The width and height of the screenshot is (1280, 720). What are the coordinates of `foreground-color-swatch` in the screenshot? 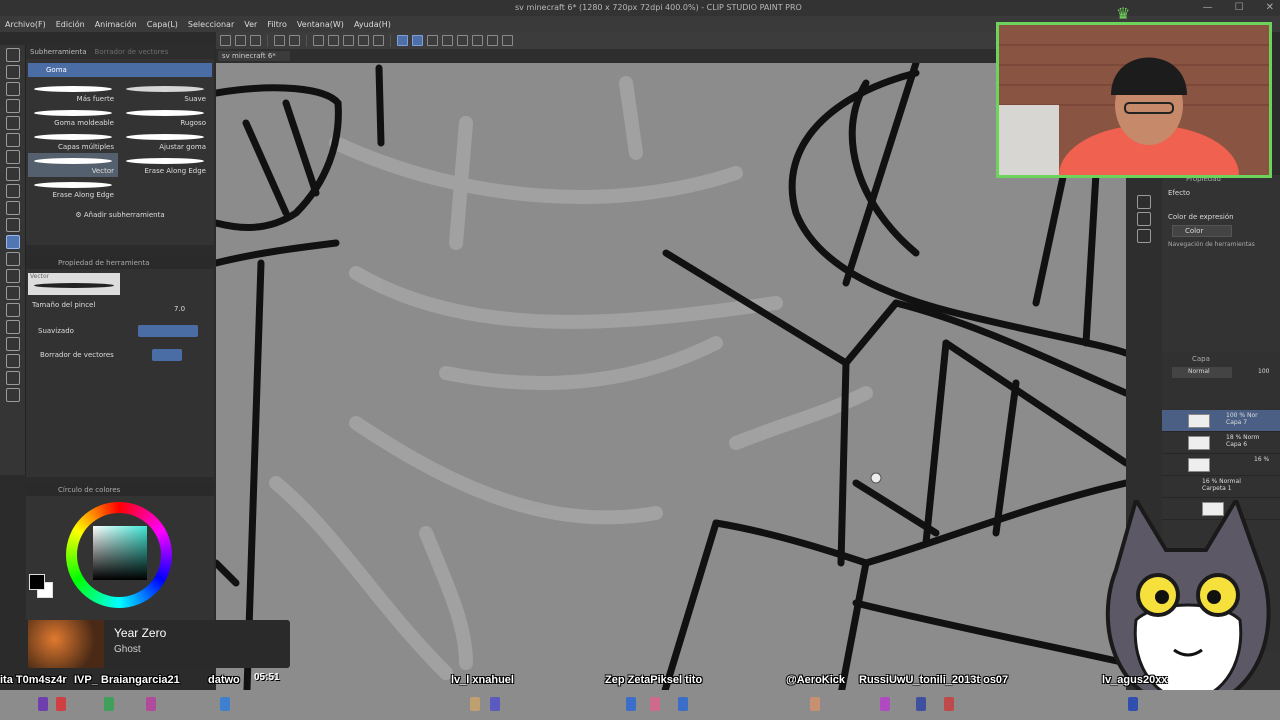 It's located at (37, 582).